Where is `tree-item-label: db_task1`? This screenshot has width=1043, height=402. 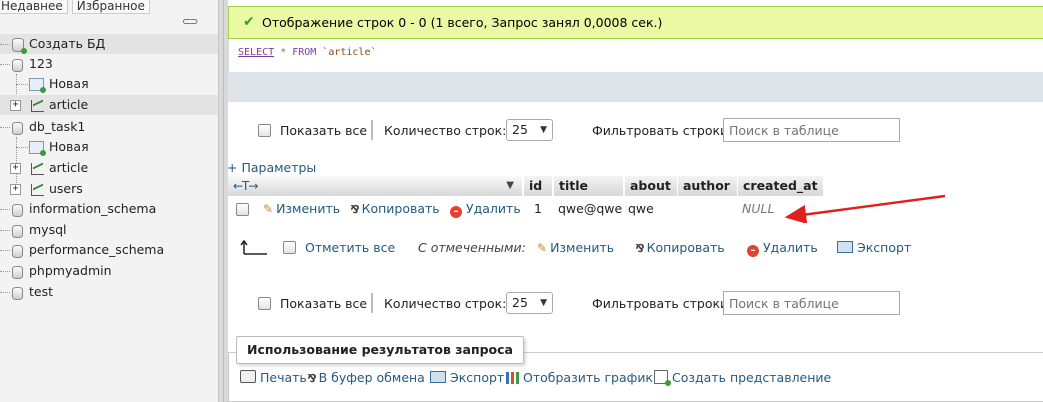 tree-item-label: db_task1 is located at coordinates (57, 126).